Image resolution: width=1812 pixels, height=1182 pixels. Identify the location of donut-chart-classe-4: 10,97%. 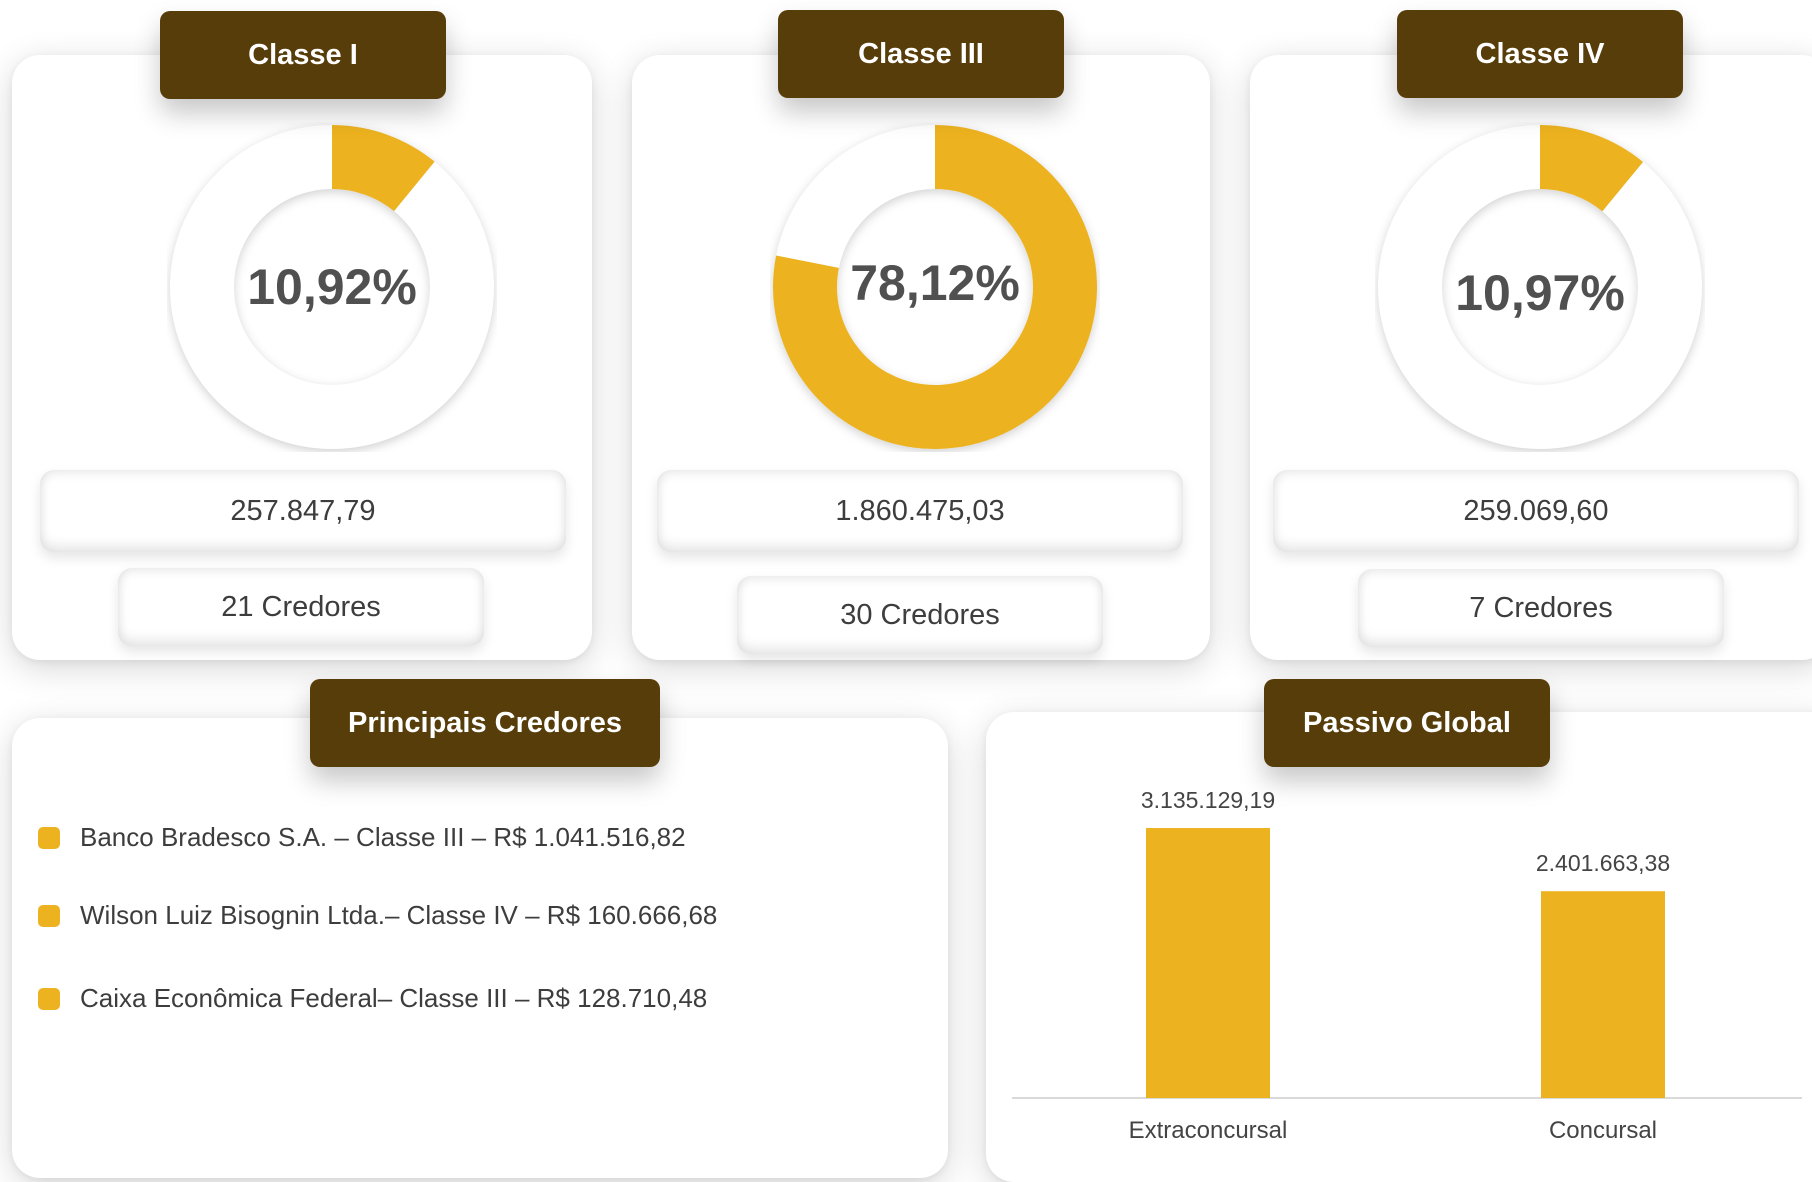
(1540, 287).